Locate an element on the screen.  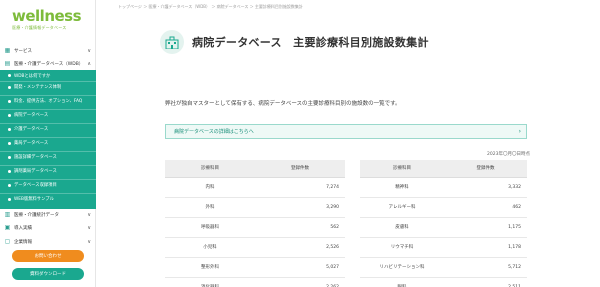
table-row: 皮膚科 1,175 is located at coordinates (443, 227).